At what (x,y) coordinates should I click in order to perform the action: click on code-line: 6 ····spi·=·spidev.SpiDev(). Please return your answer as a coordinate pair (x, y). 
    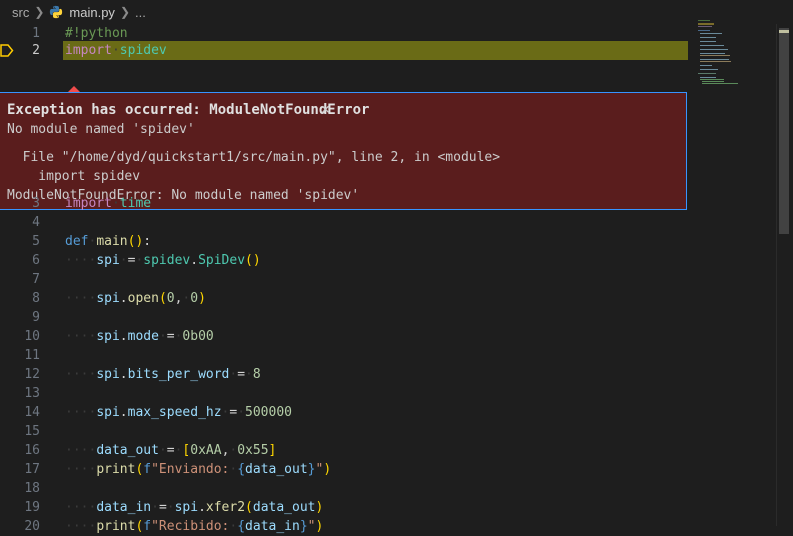
    Looking at the image, I should click on (345, 260).